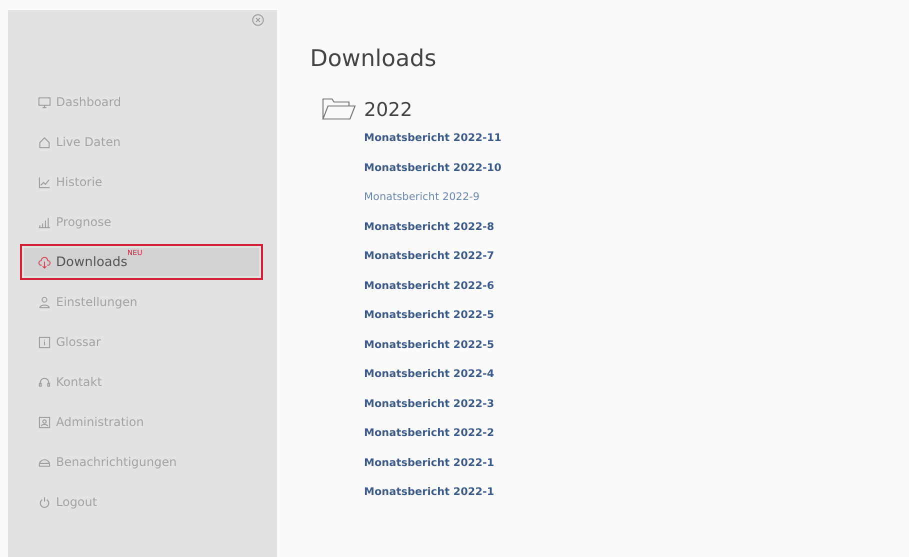 The image size is (909, 557). What do you see at coordinates (374, 59) in the screenshot?
I see `page-title: Downloads` at bounding box center [374, 59].